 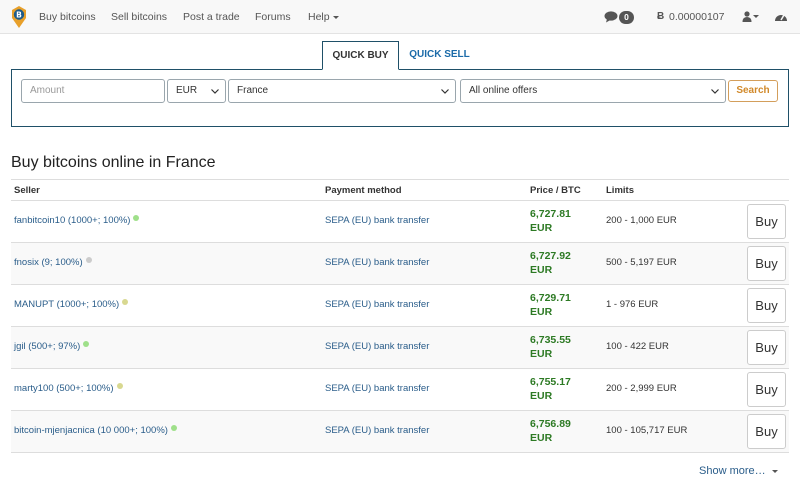 I want to click on nav-help-label: Help, so click(x=319, y=17).